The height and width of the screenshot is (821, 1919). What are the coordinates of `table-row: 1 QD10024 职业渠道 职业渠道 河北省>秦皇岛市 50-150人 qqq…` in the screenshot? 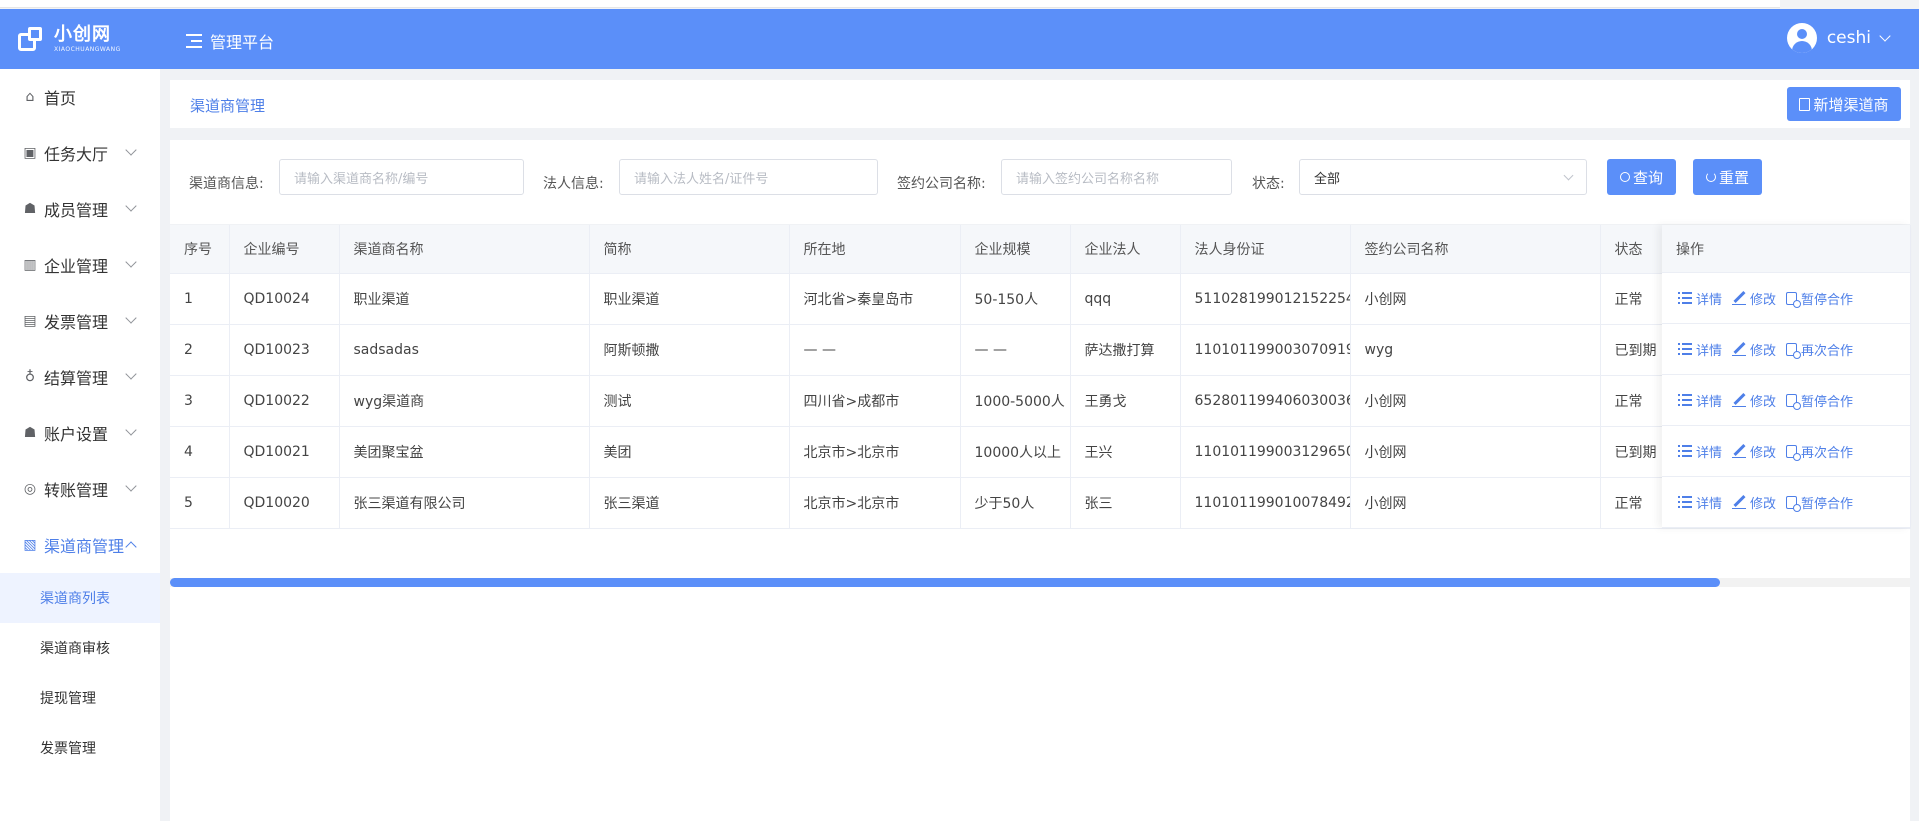 It's located at (1040, 299).